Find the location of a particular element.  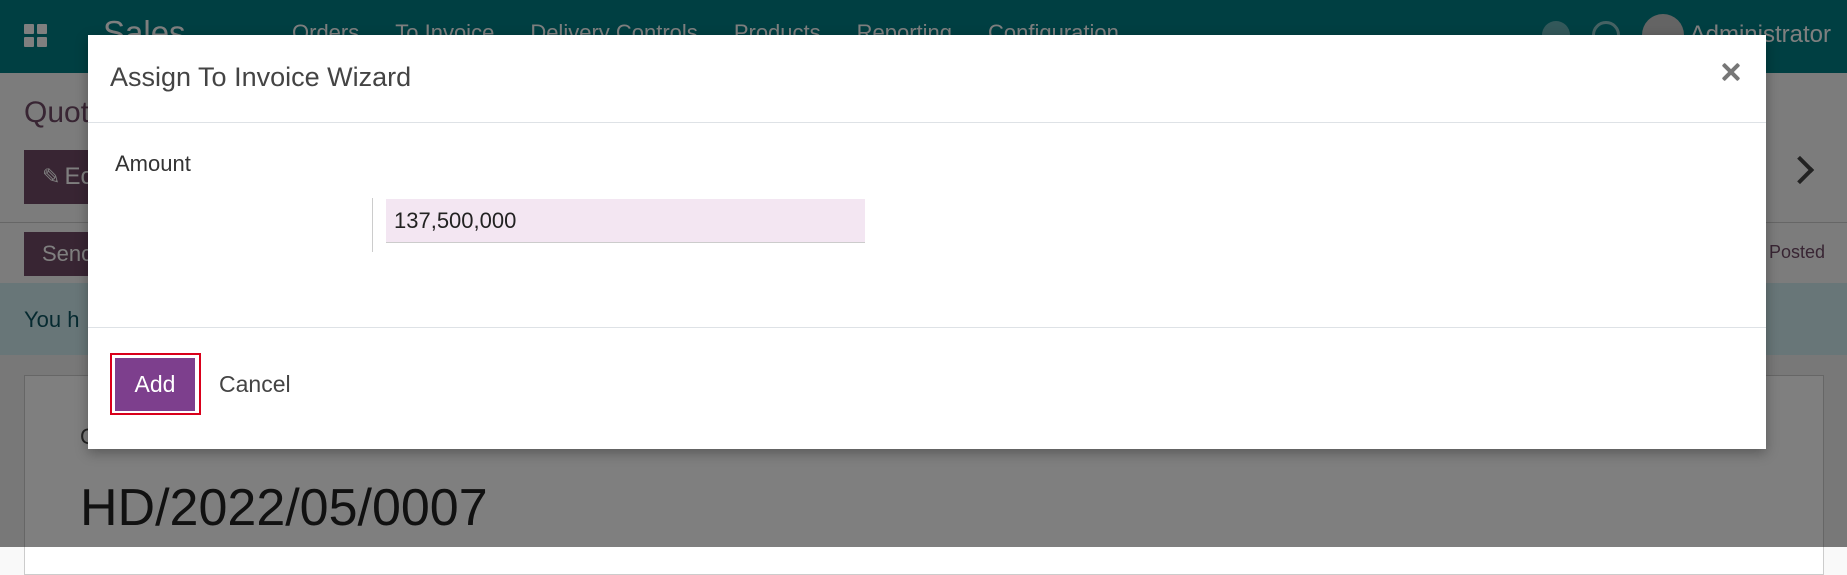

add-button: Add is located at coordinates (155, 384).